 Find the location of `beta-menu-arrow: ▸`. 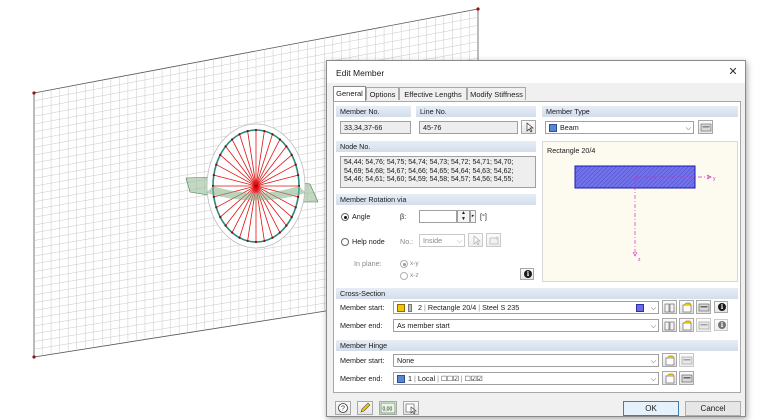

beta-menu-arrow: ▸ is located at coordinates (473, 216).